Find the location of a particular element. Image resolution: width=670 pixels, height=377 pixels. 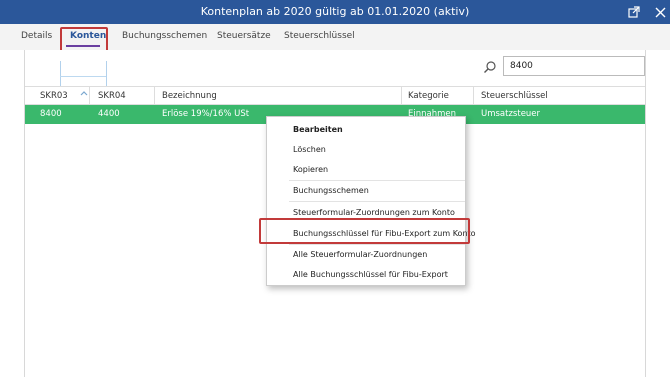

search-input is located at coordinates (574, 66).